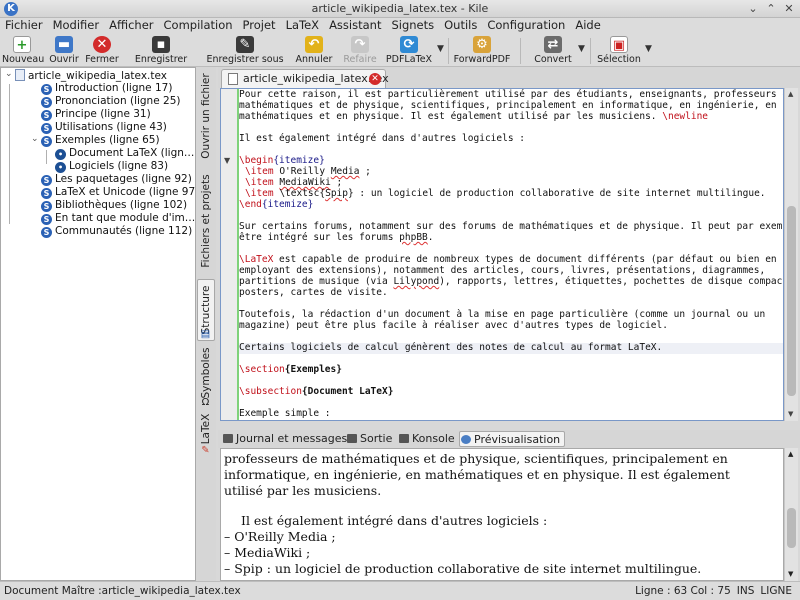 This screenshot has width=800, height=600. What do you see at coordinates (369, 439) in the screenshot?
I see `tab-sortie: Sortie` at bounding box center [369, 439].